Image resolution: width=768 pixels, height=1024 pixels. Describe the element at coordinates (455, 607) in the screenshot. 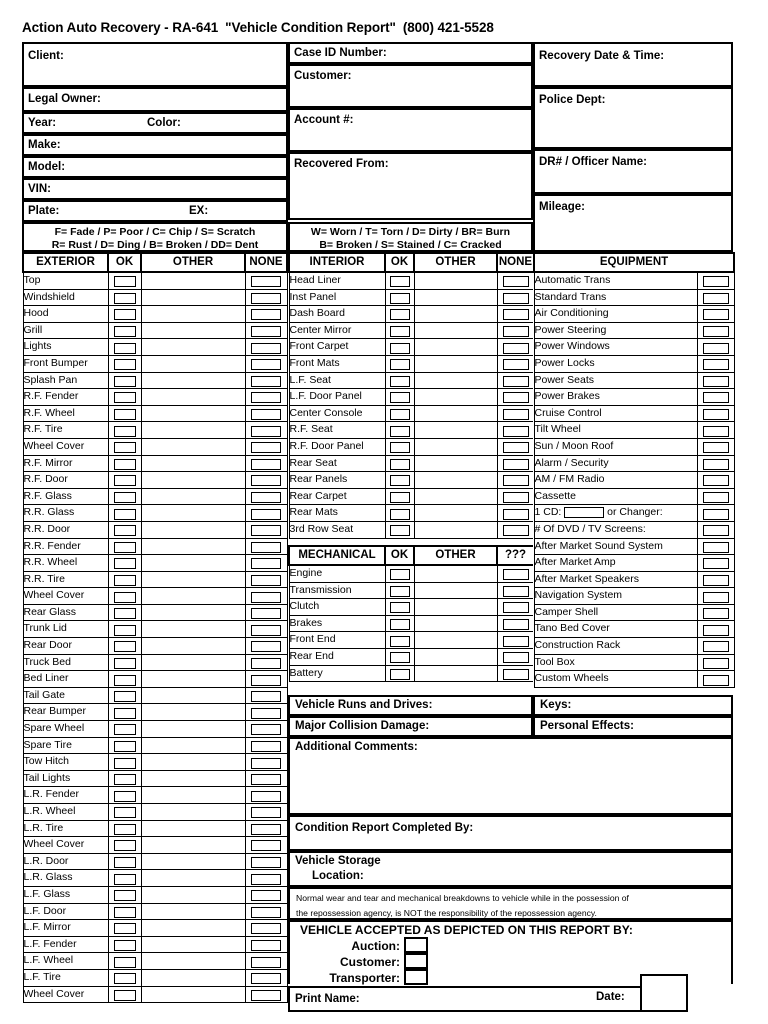

I see `mechanical-other-cell` at that location.